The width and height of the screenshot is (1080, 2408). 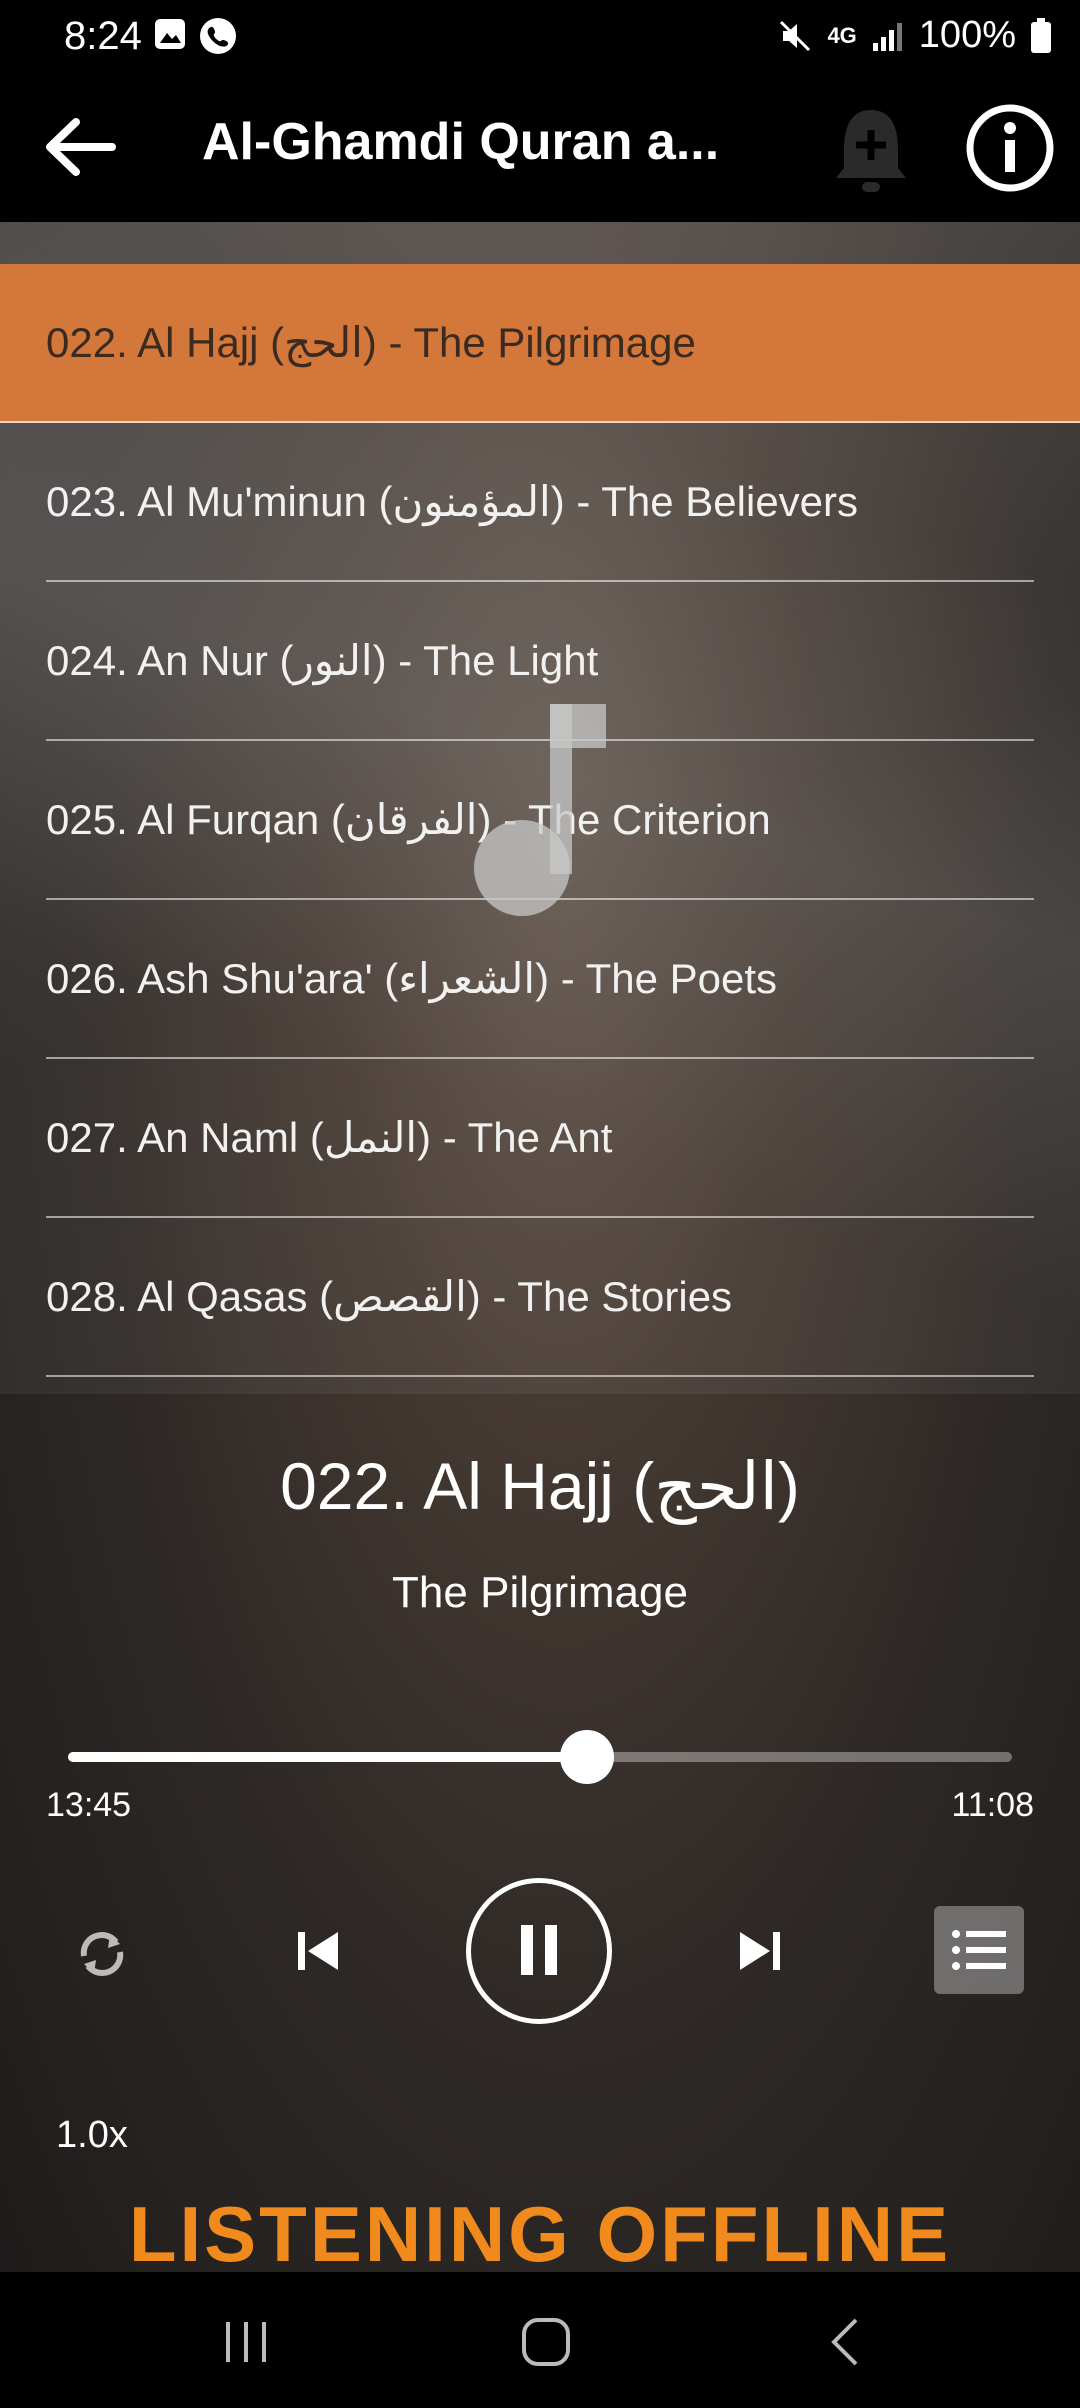 What do you see at coordinates (89, 1805) in the screenshot?
I see `elapsed-time: 13:45` at bounding box center [89, 1805].